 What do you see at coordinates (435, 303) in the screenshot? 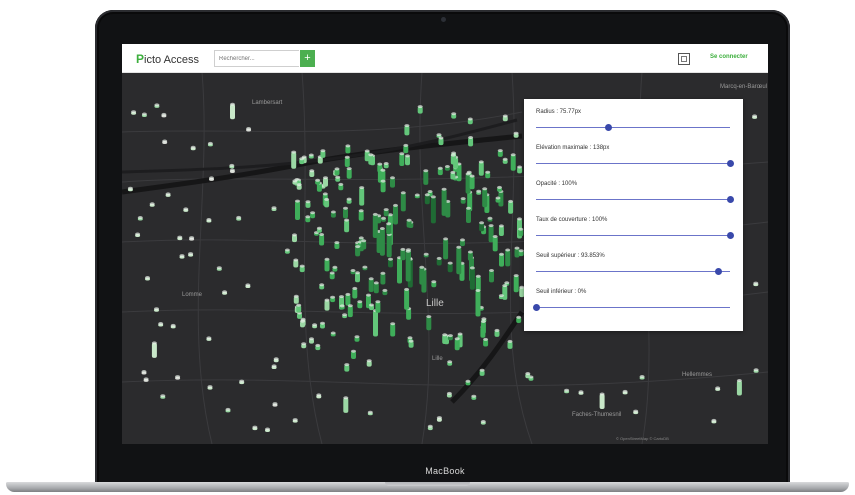
I see `city-label: Lille` at bounding box center [435, 303].